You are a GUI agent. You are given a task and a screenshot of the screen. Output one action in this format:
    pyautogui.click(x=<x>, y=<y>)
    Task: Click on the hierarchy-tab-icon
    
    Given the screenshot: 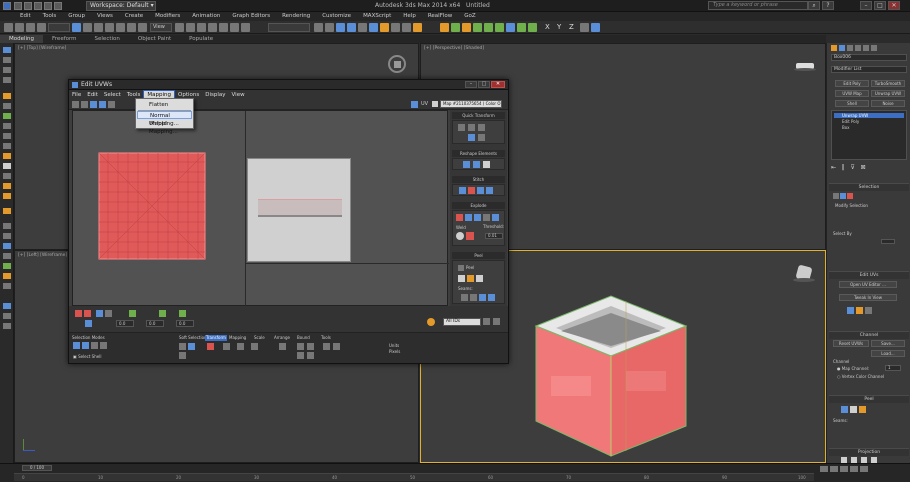 What is the action you would take?
    pyautogui.click(x=850, y=48)
    